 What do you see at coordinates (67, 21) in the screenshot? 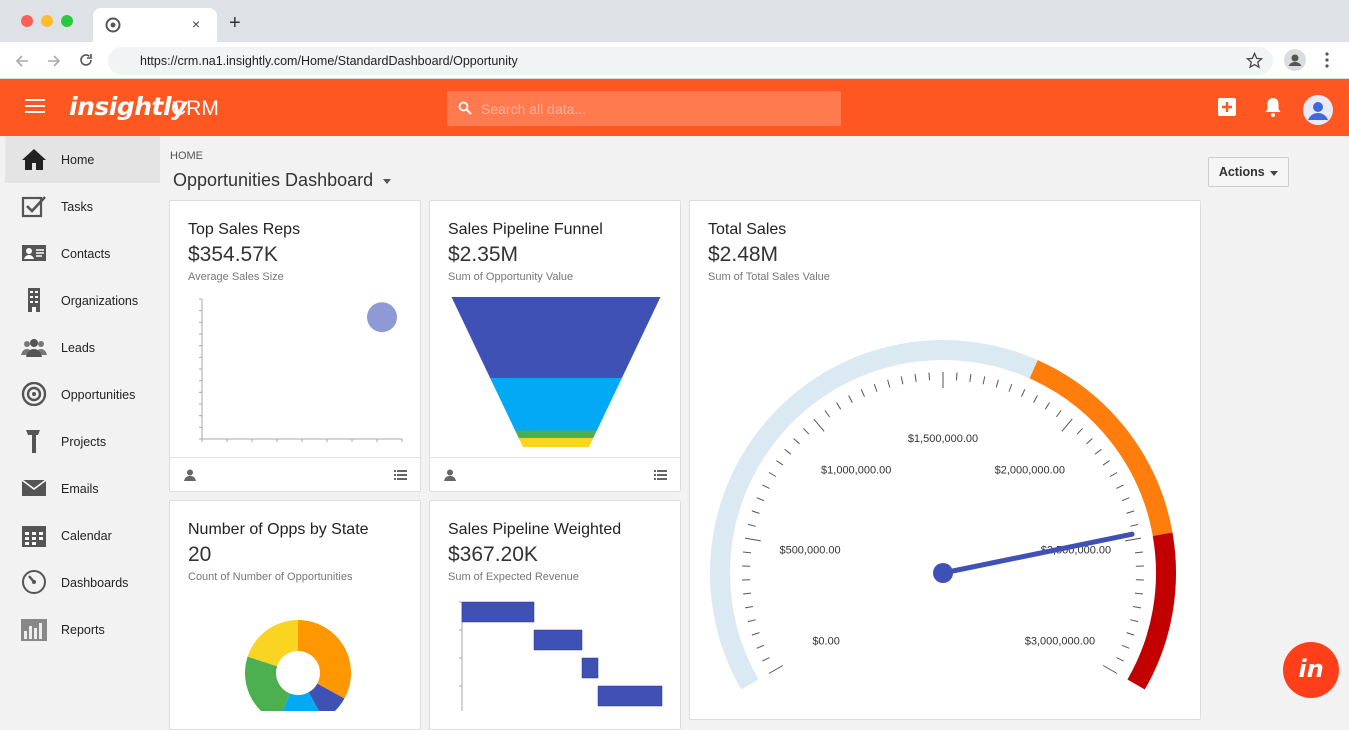
I see `maximize-window-button` at bounding box center [67, 21].